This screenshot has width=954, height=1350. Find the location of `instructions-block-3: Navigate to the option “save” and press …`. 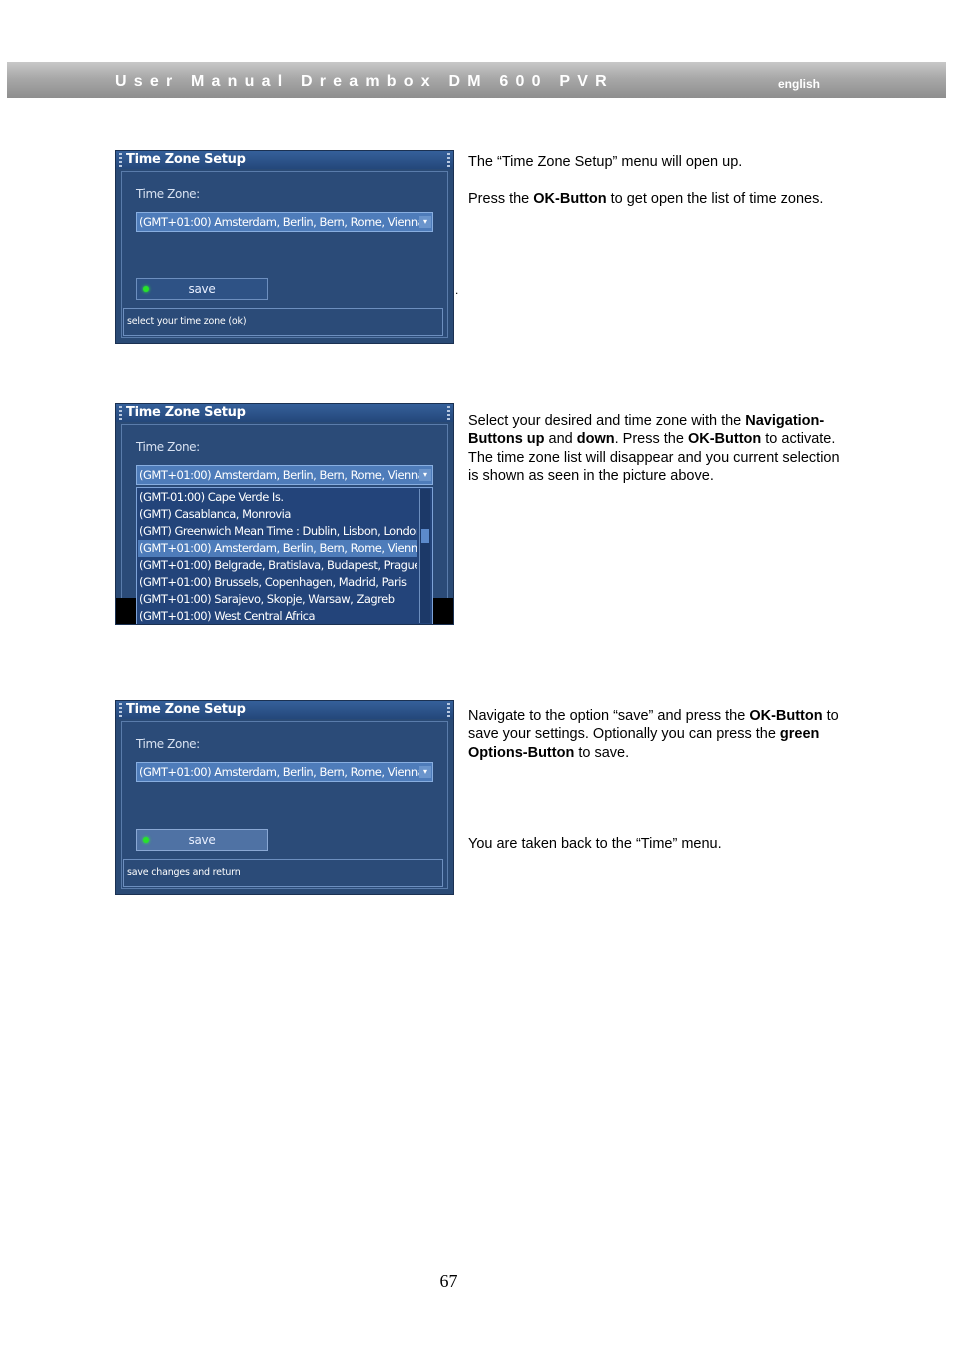

instructions-block-3: Navigate to the option “save” and press … is located at coordinates (654, 734).